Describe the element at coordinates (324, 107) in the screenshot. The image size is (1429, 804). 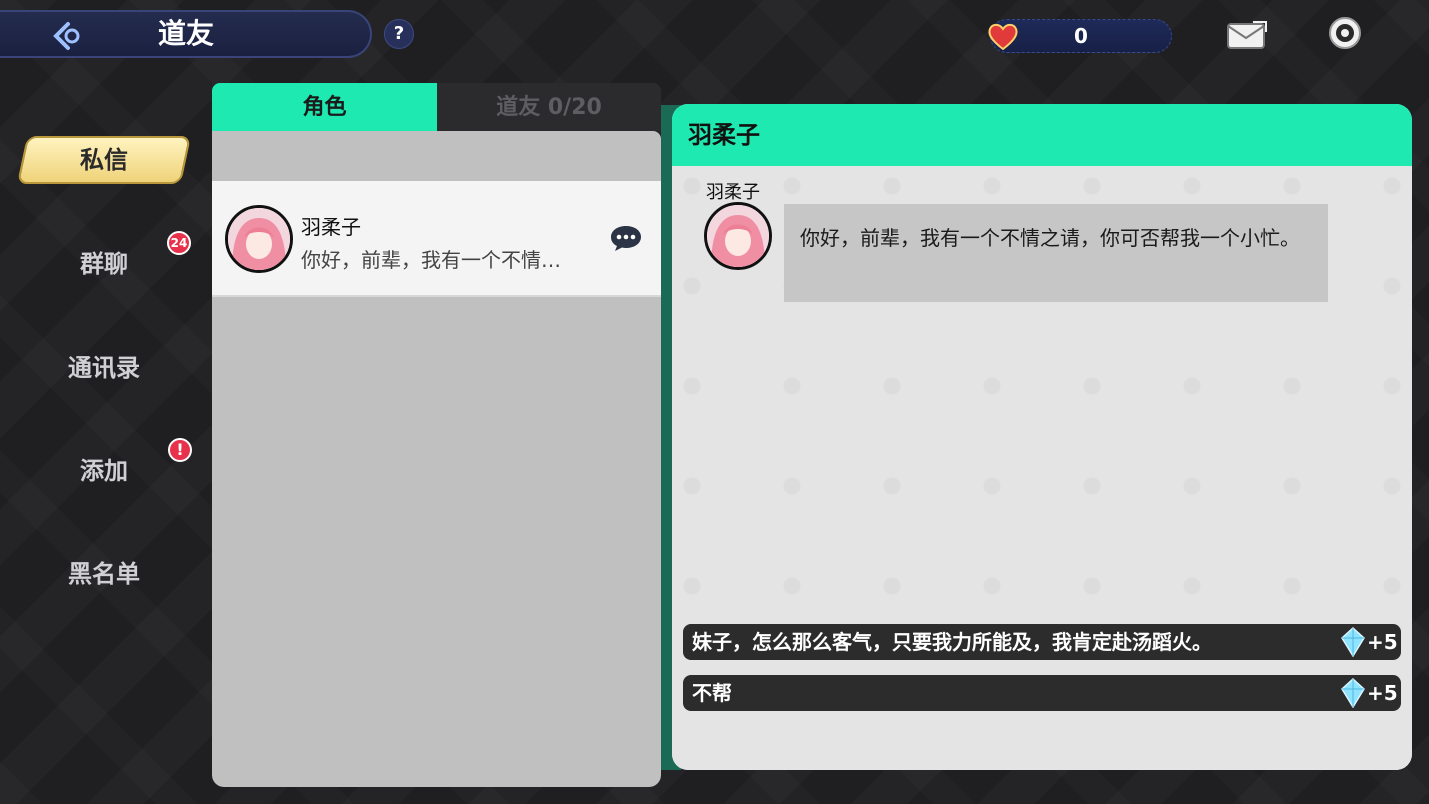
I see `tab-role: 角色` at that location.